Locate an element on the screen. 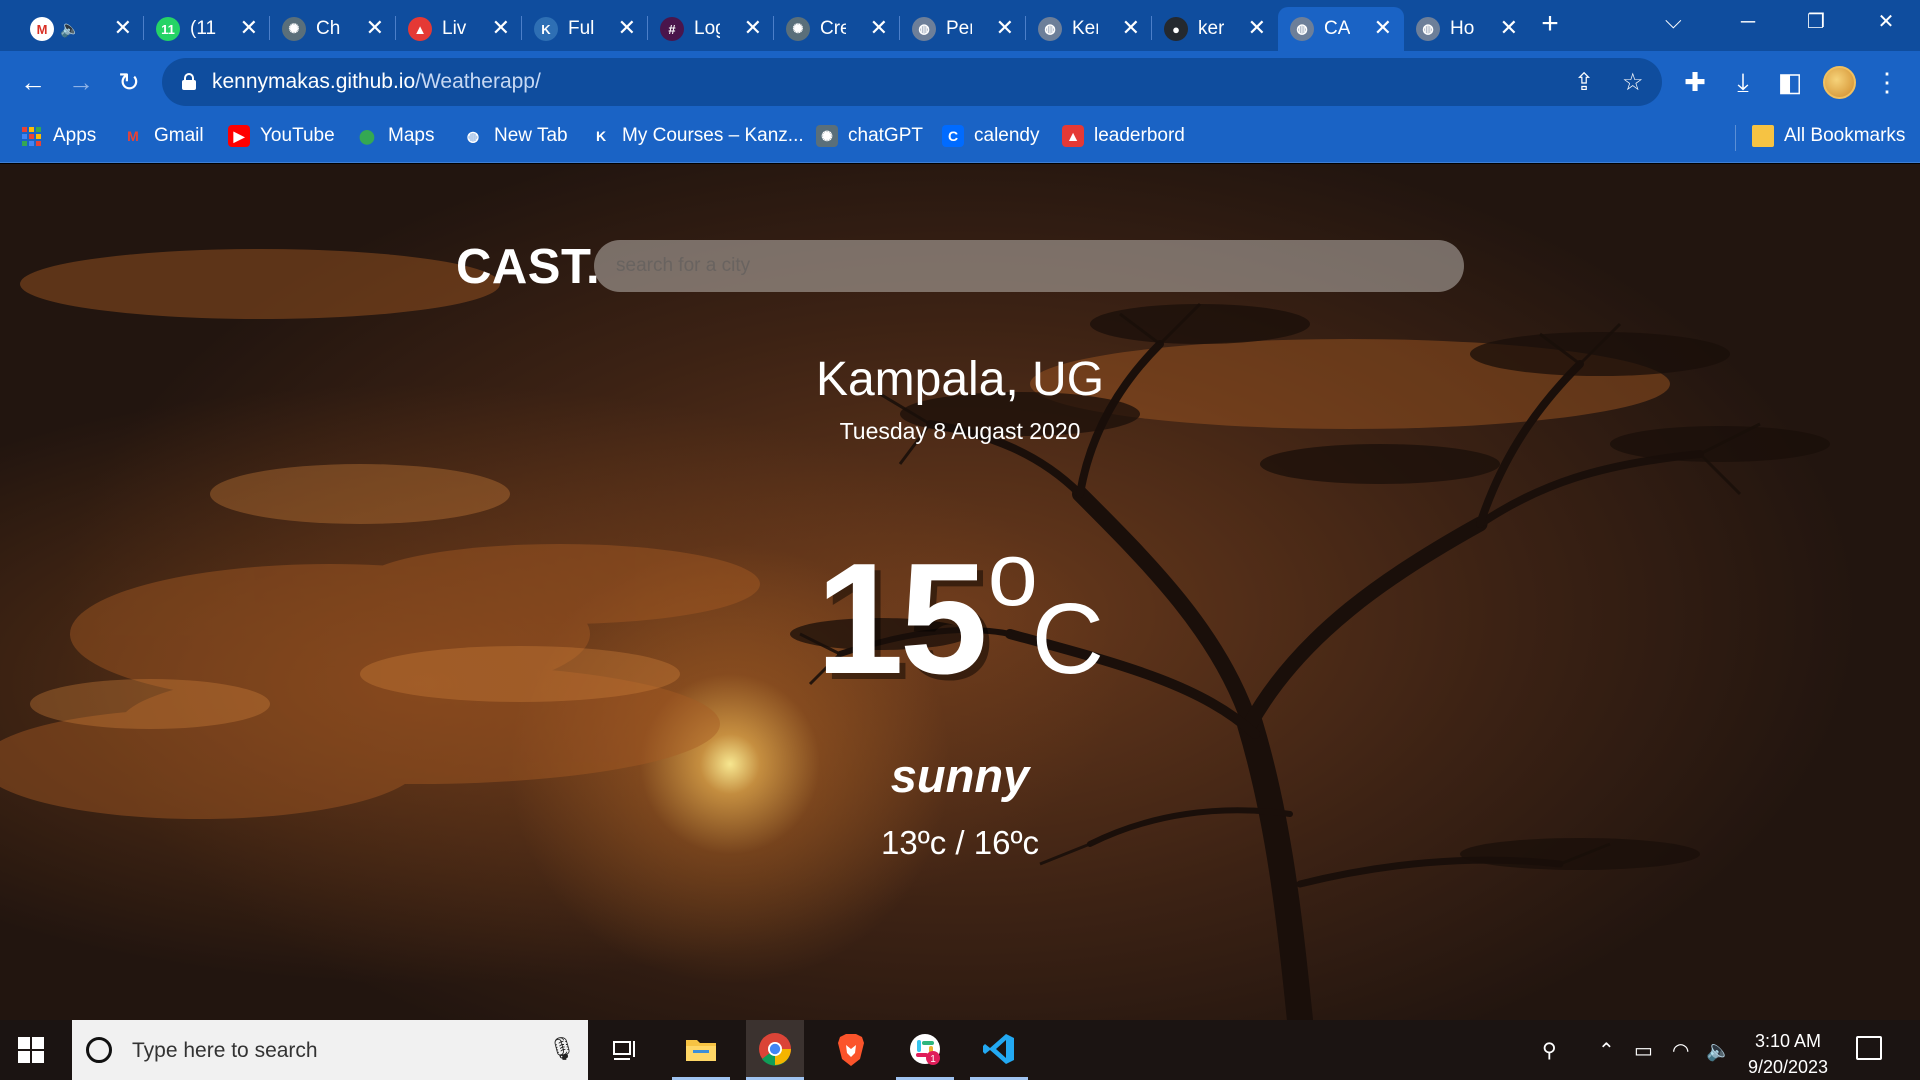  bookmark-item: Ccalendy is located at coordinates (991, 136).